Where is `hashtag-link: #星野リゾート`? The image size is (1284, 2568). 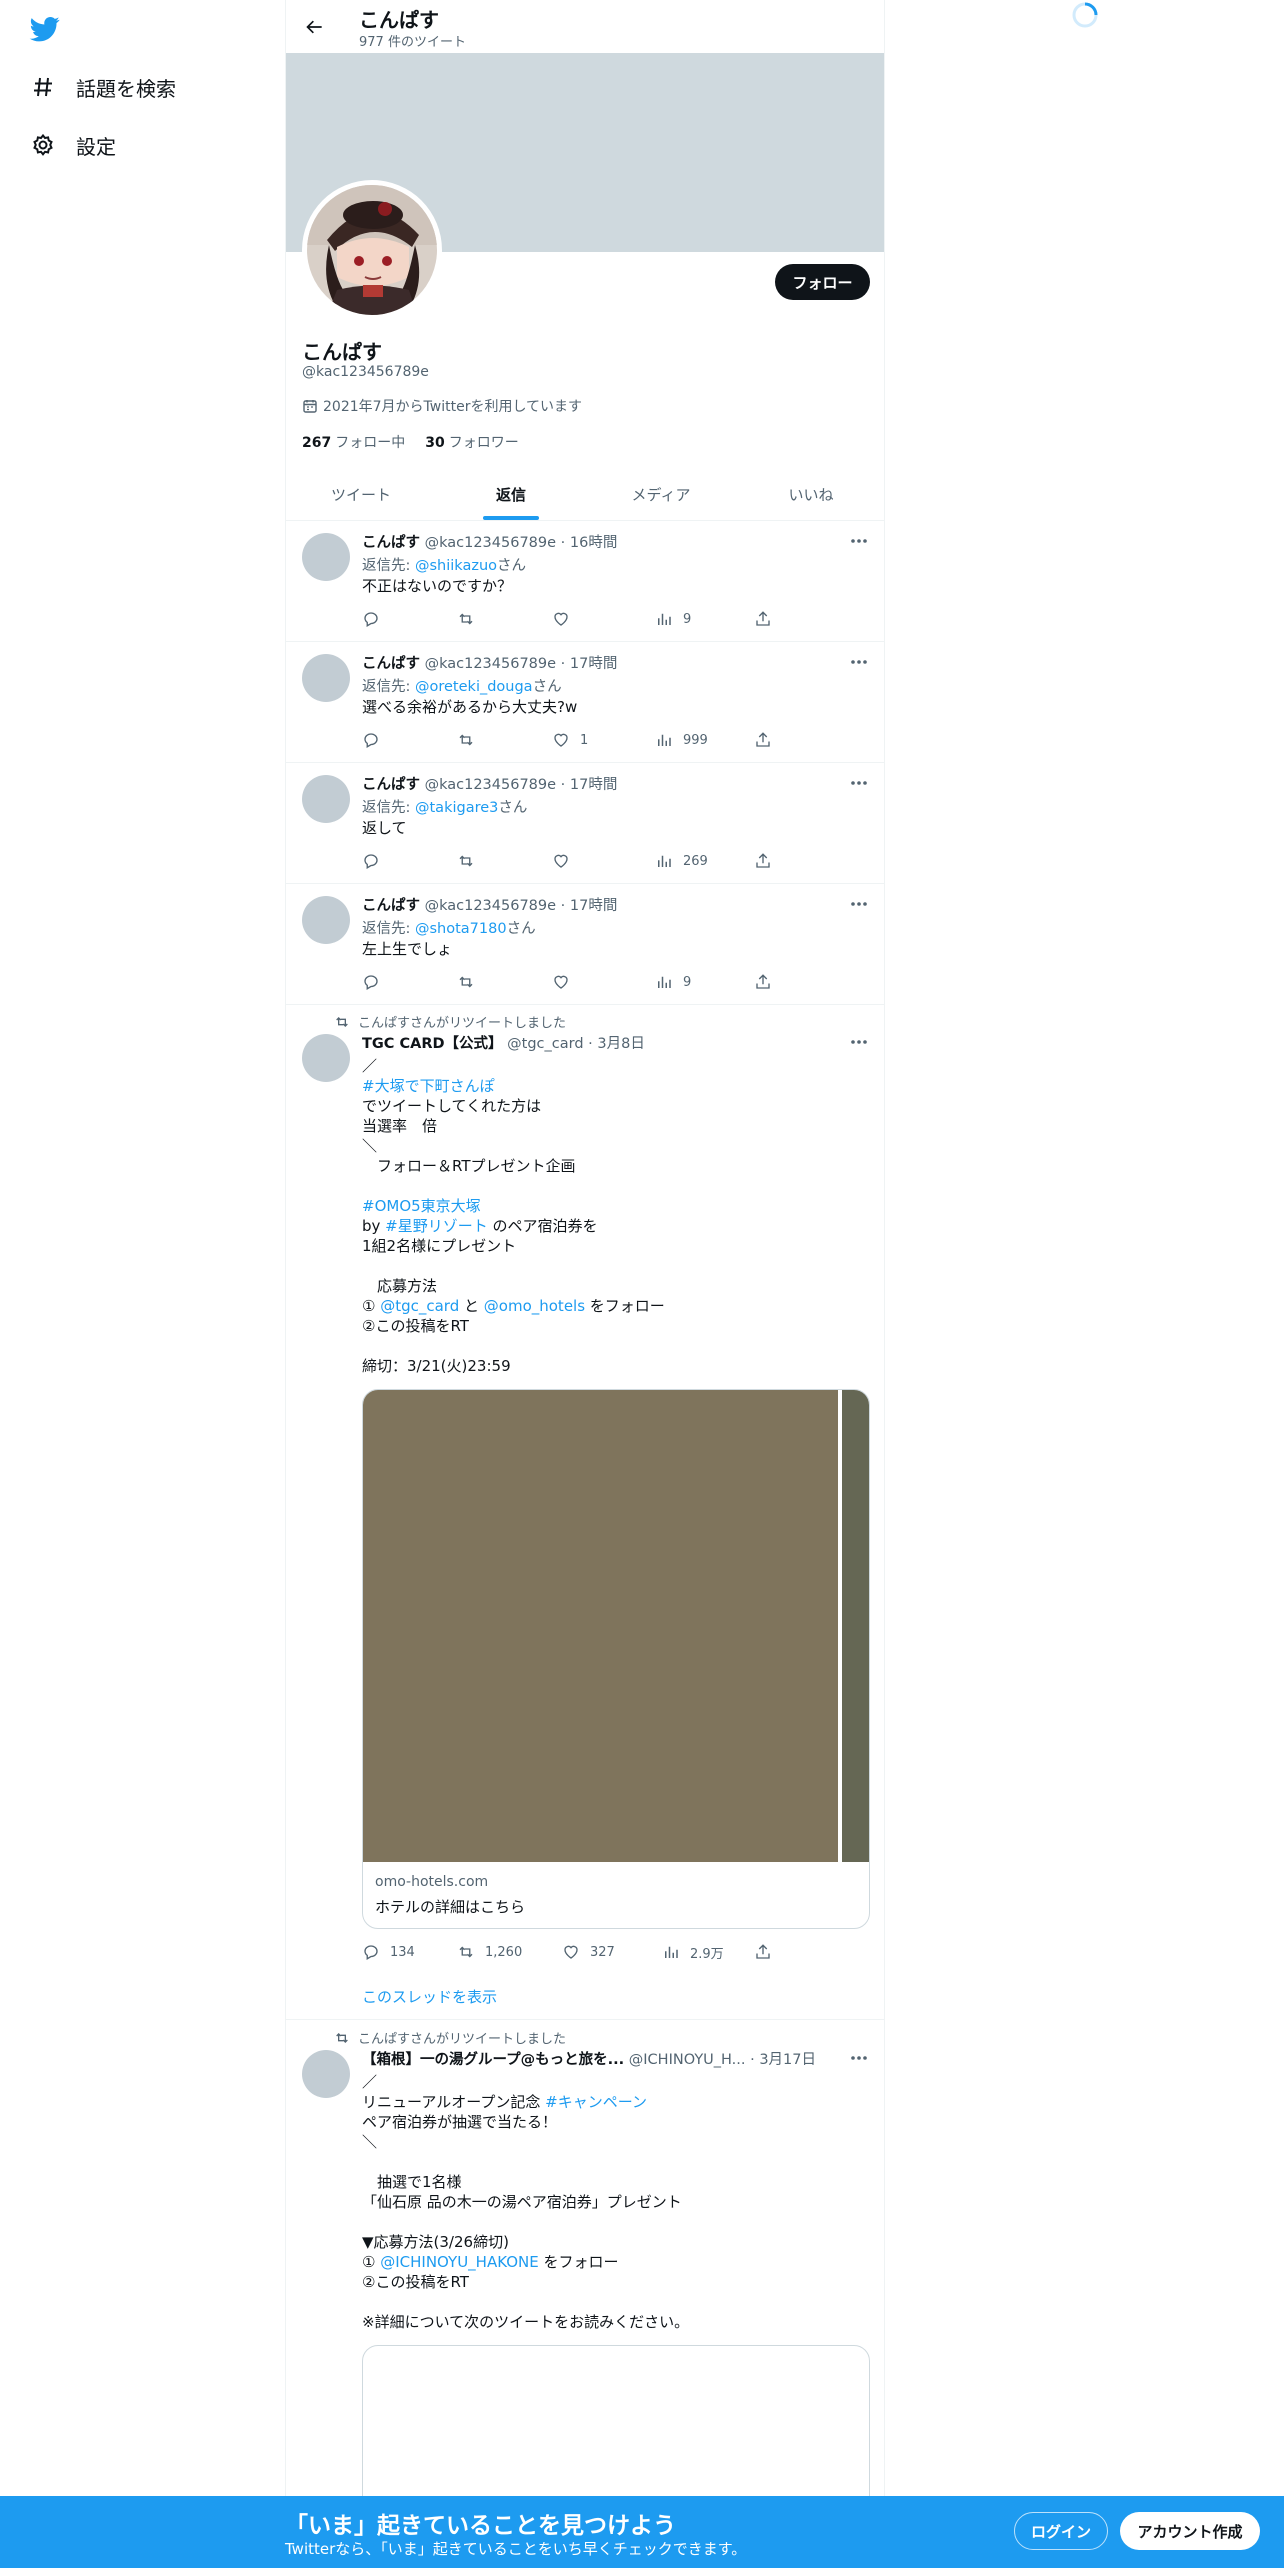 hashtag-link: #星野リゾート is located at coordinates (436, 1226).